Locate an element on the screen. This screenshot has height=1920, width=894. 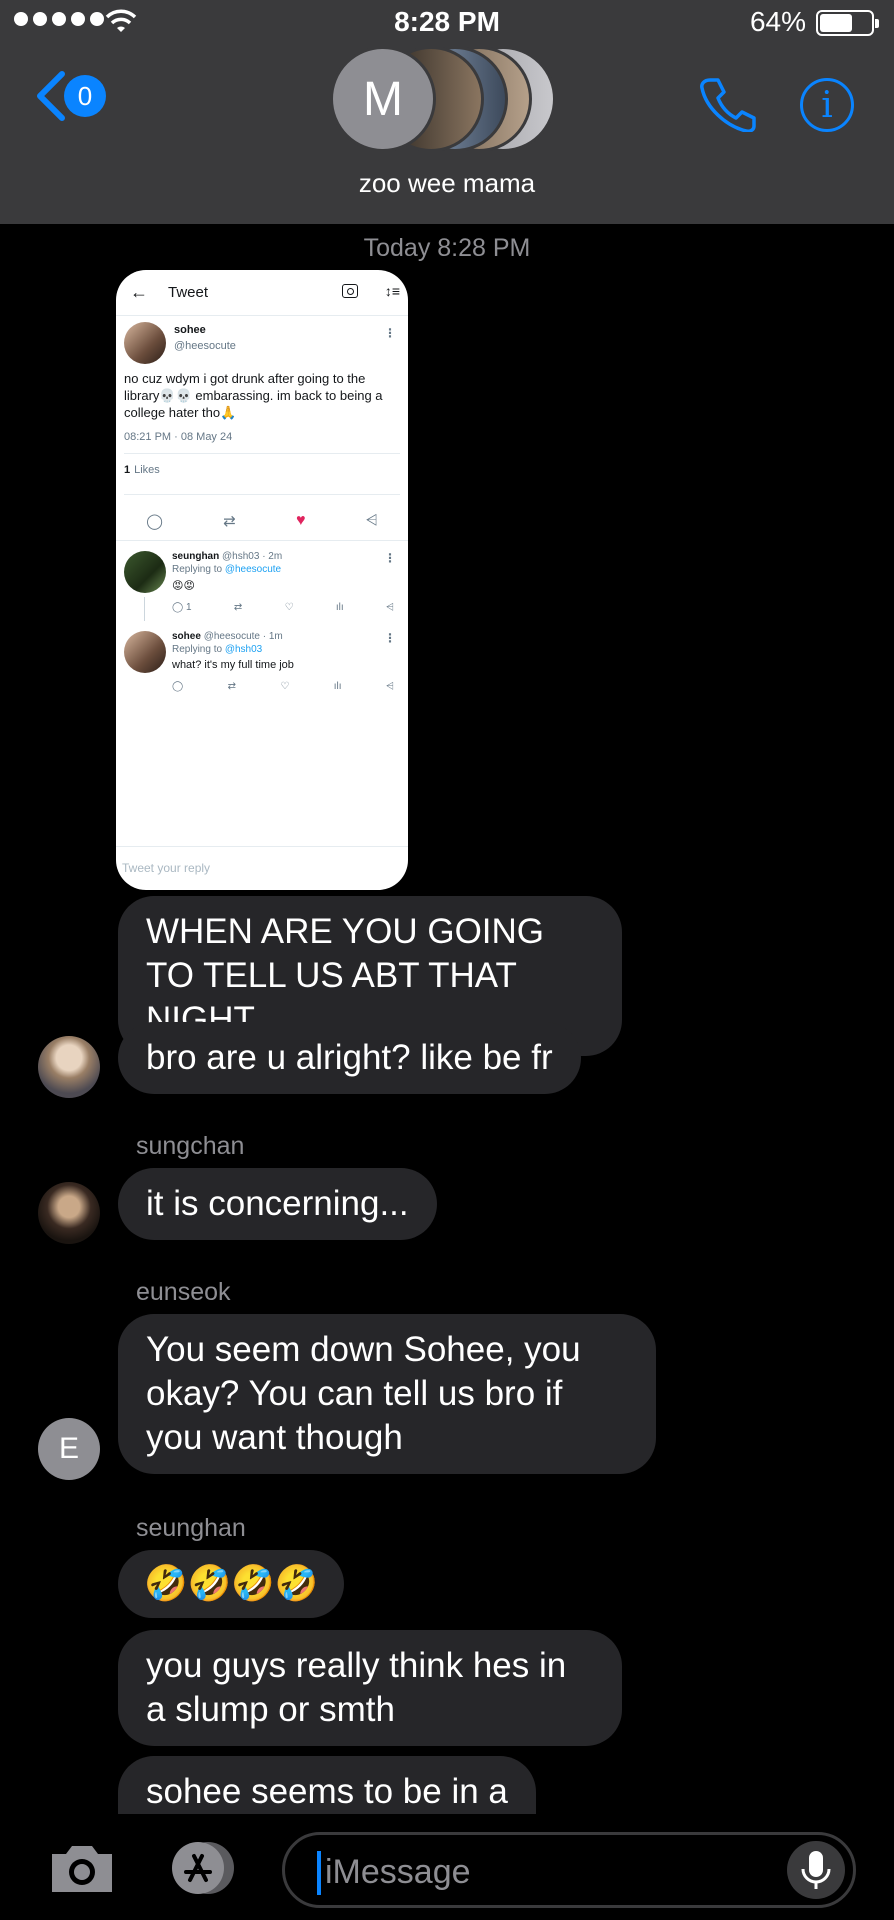
reply-actions: ◯ ⇄ ♡ ılı ⩤ is located at coordinates (286, 686).